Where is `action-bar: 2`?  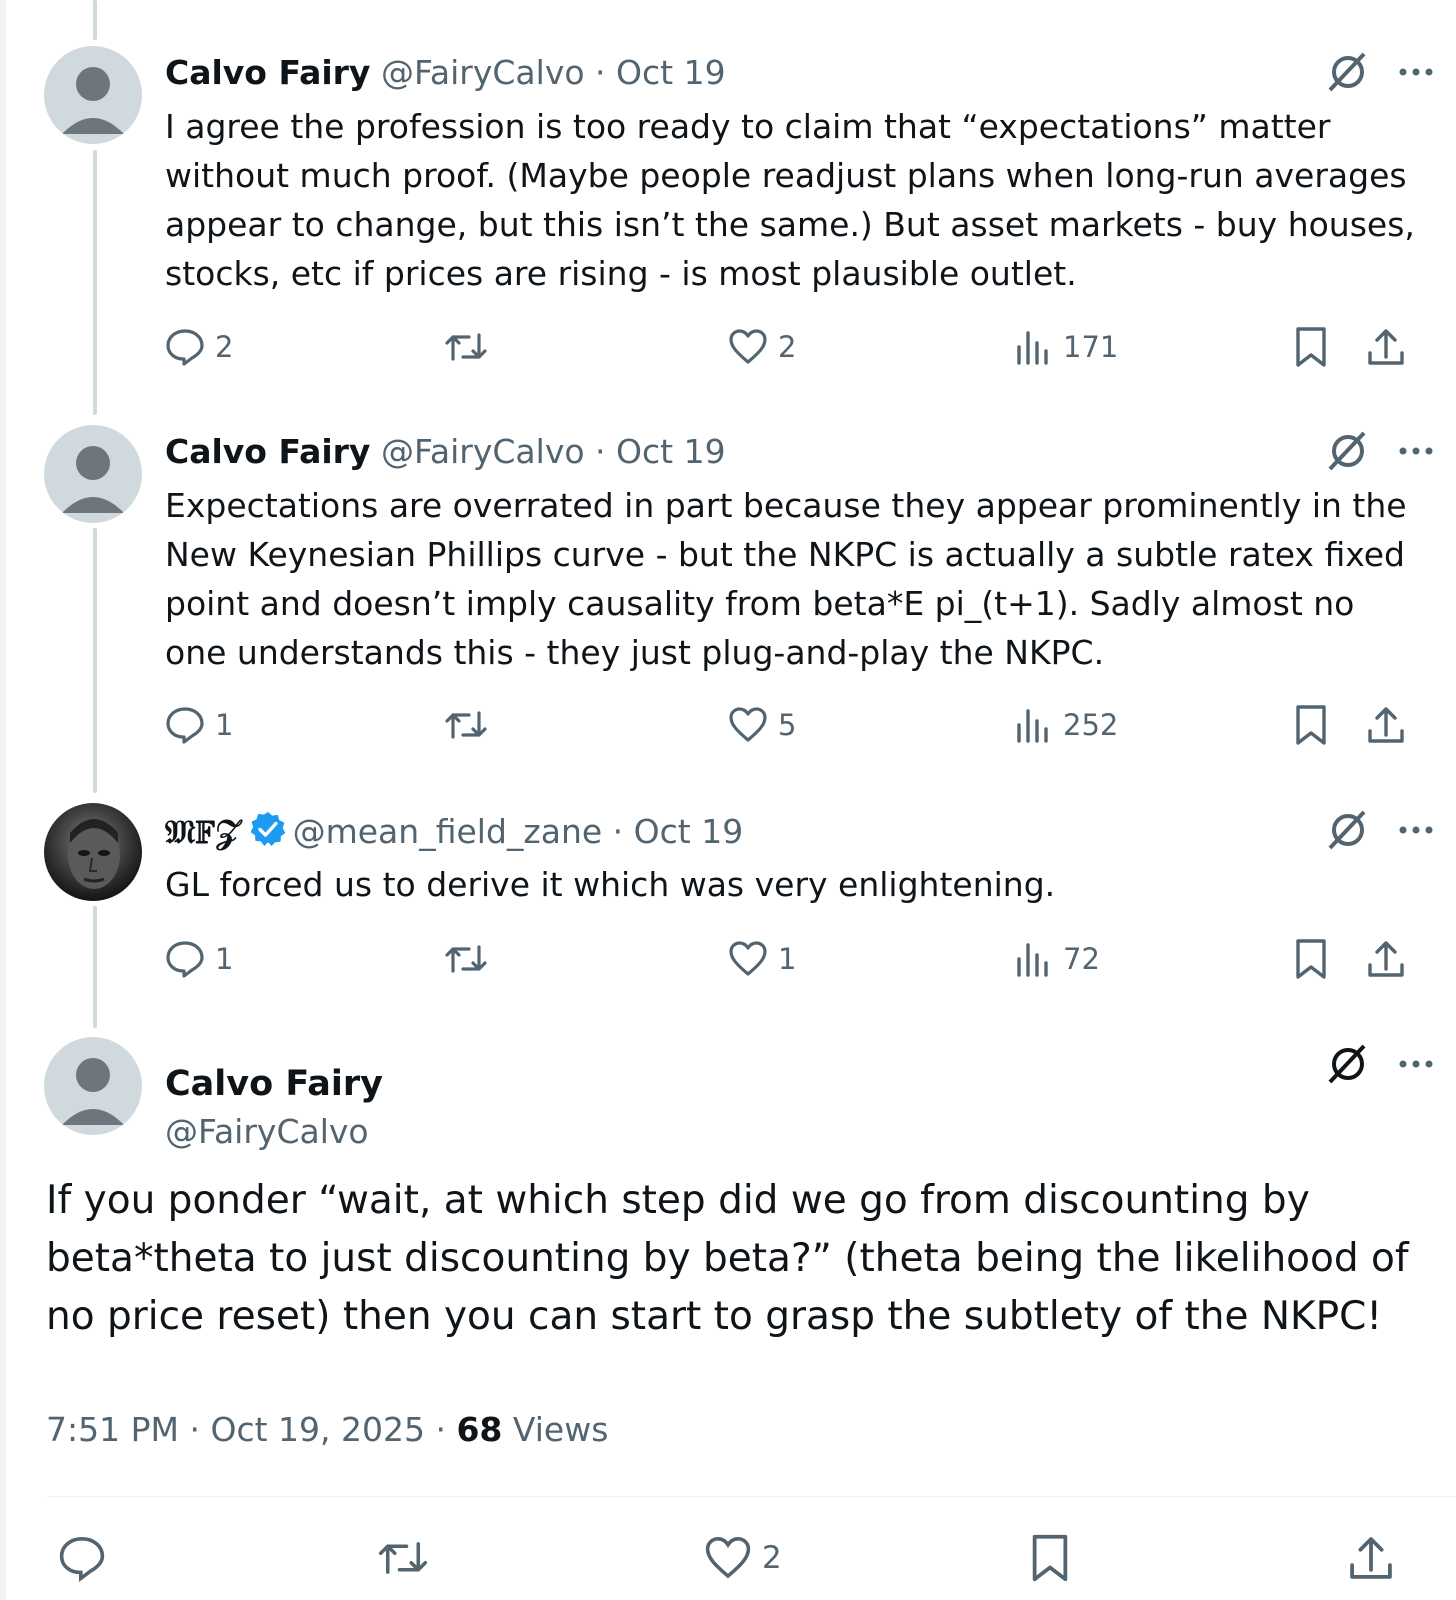
action-bar: 2 is located at coordinates (746, 1558).